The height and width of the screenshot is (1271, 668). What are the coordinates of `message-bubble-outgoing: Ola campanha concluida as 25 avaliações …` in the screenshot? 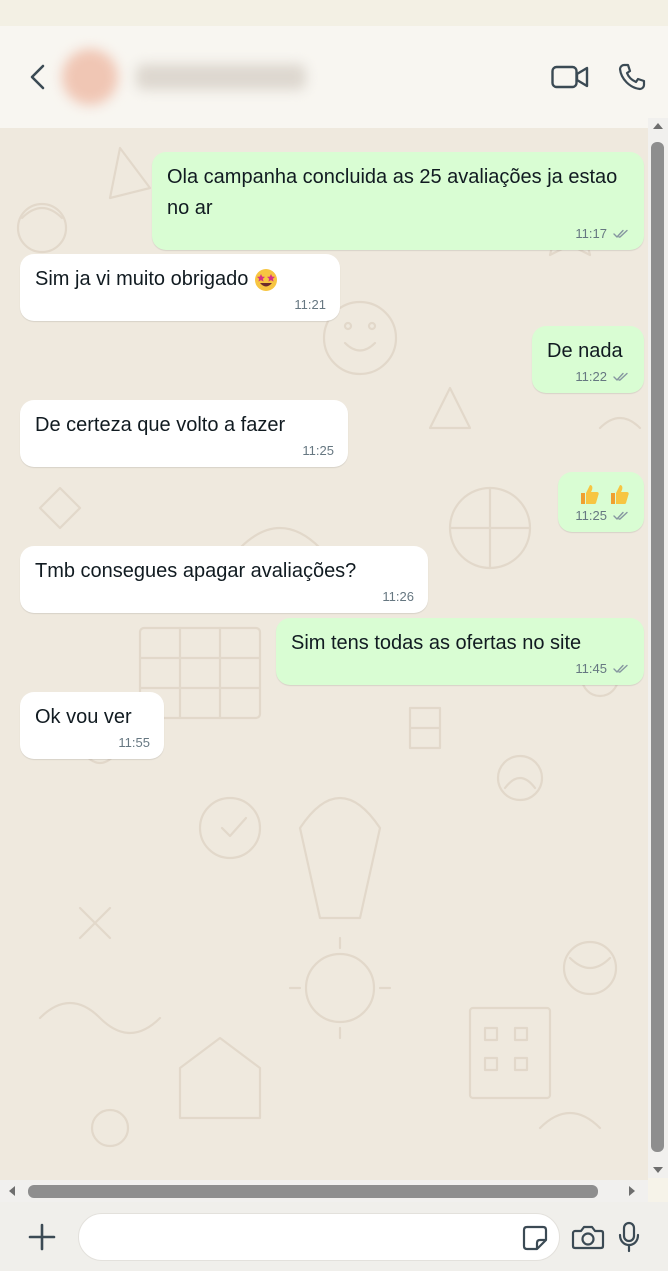 It's located at (398, 201).